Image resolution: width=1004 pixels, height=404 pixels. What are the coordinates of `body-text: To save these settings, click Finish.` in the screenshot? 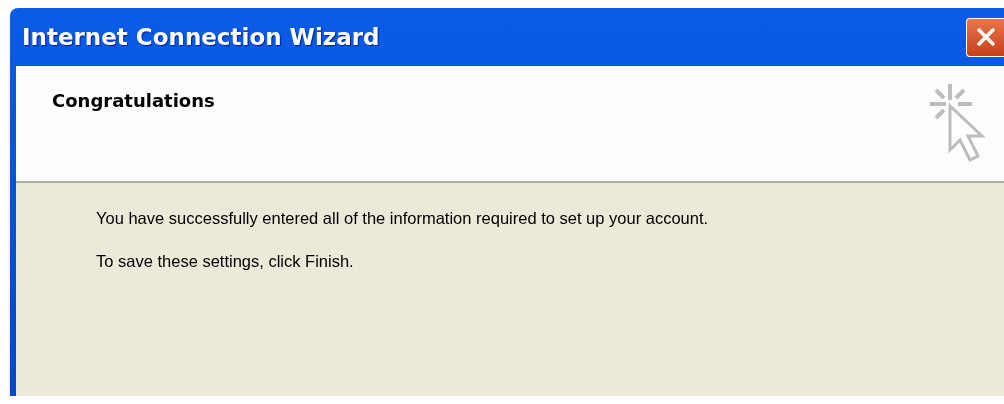 It's located at (225, 261).